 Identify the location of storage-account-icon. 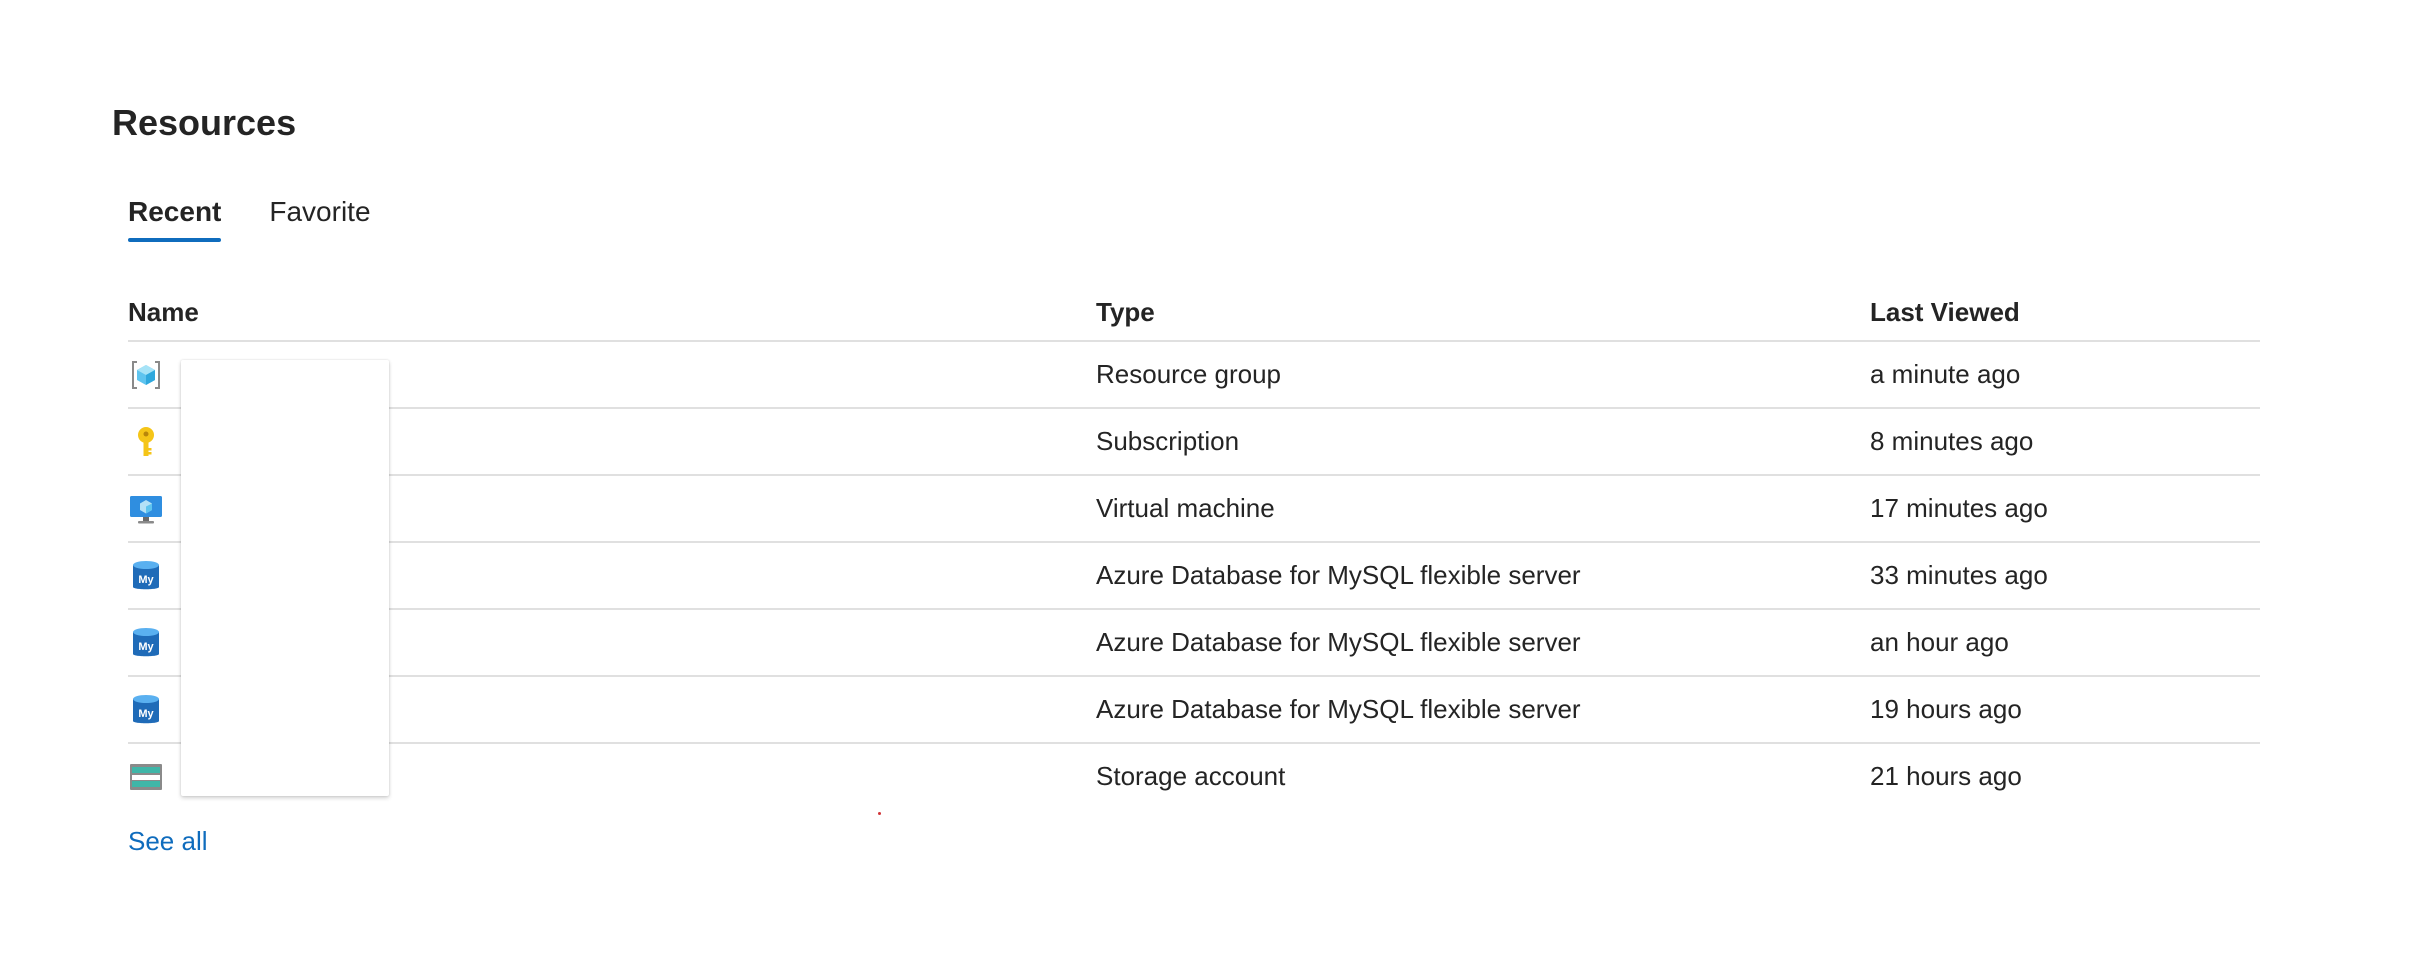
(146, 776).